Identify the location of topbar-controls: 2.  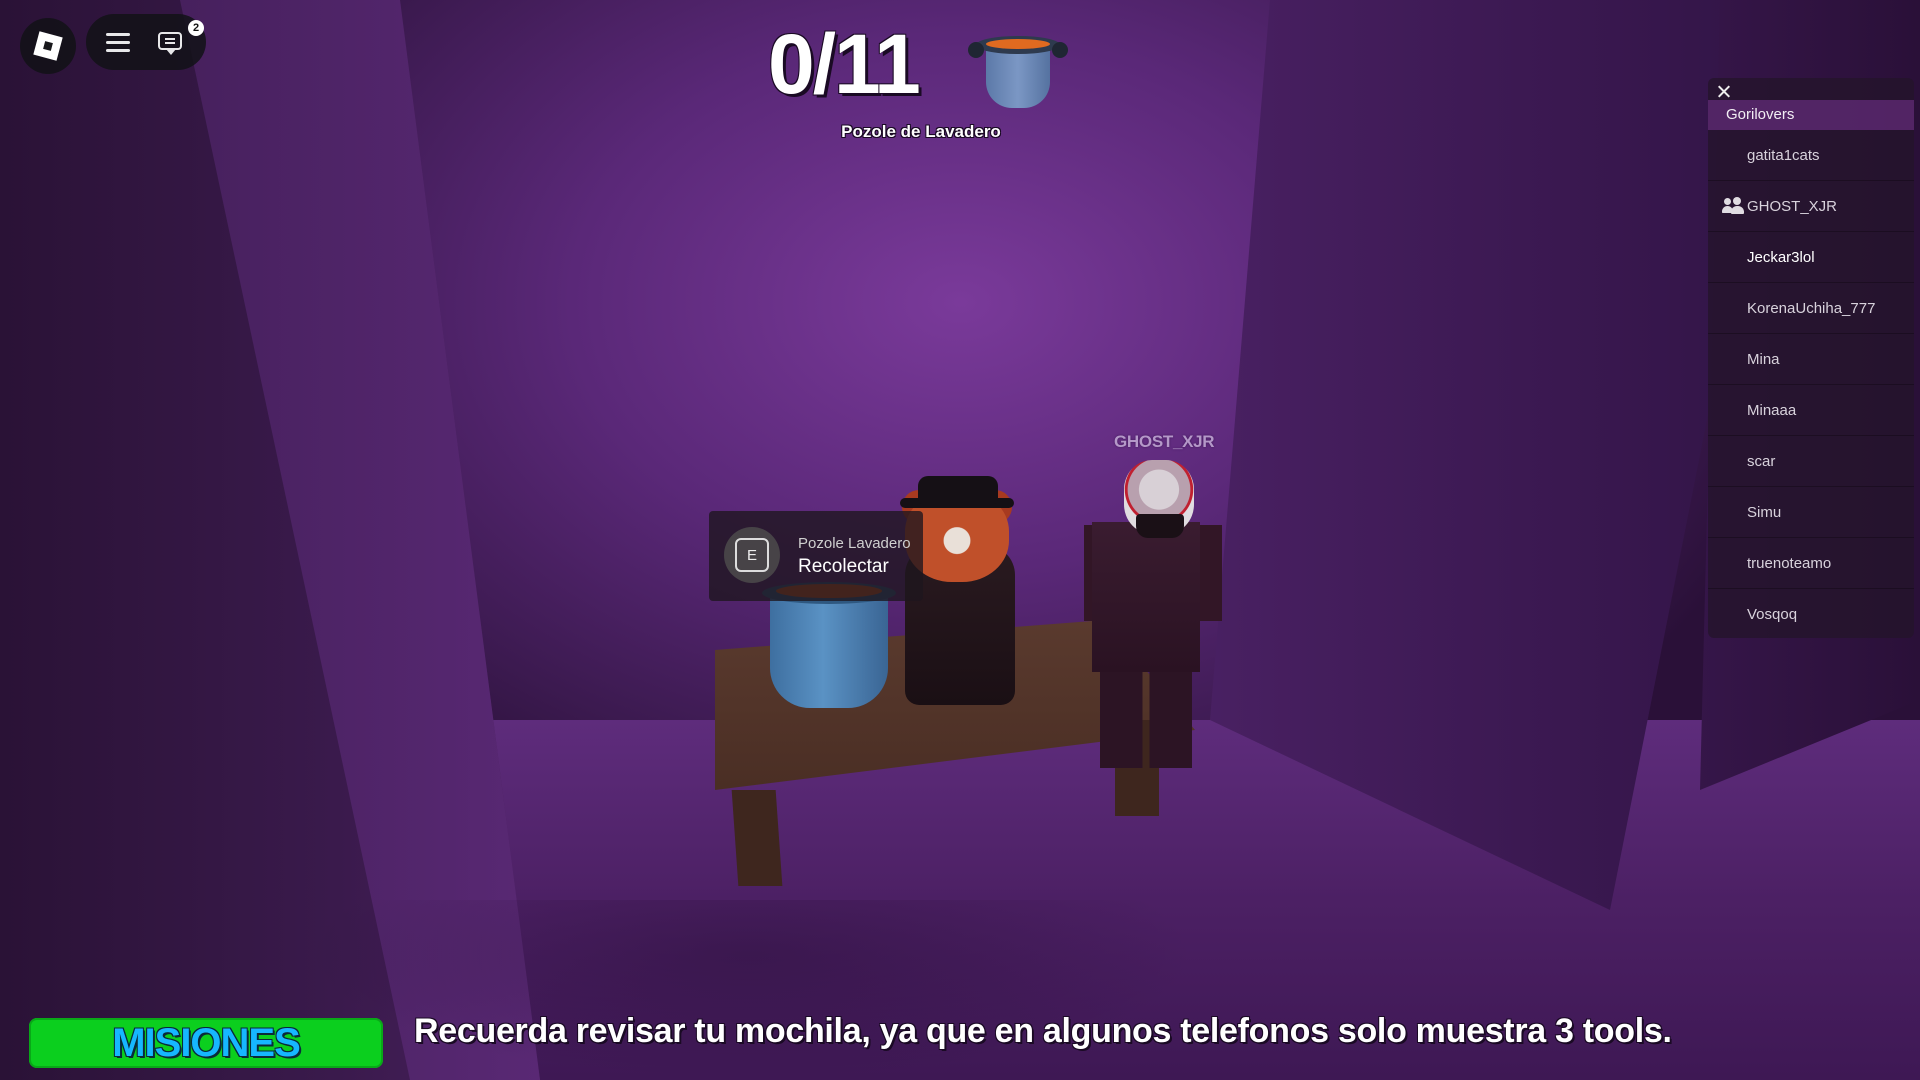
(146, 42).